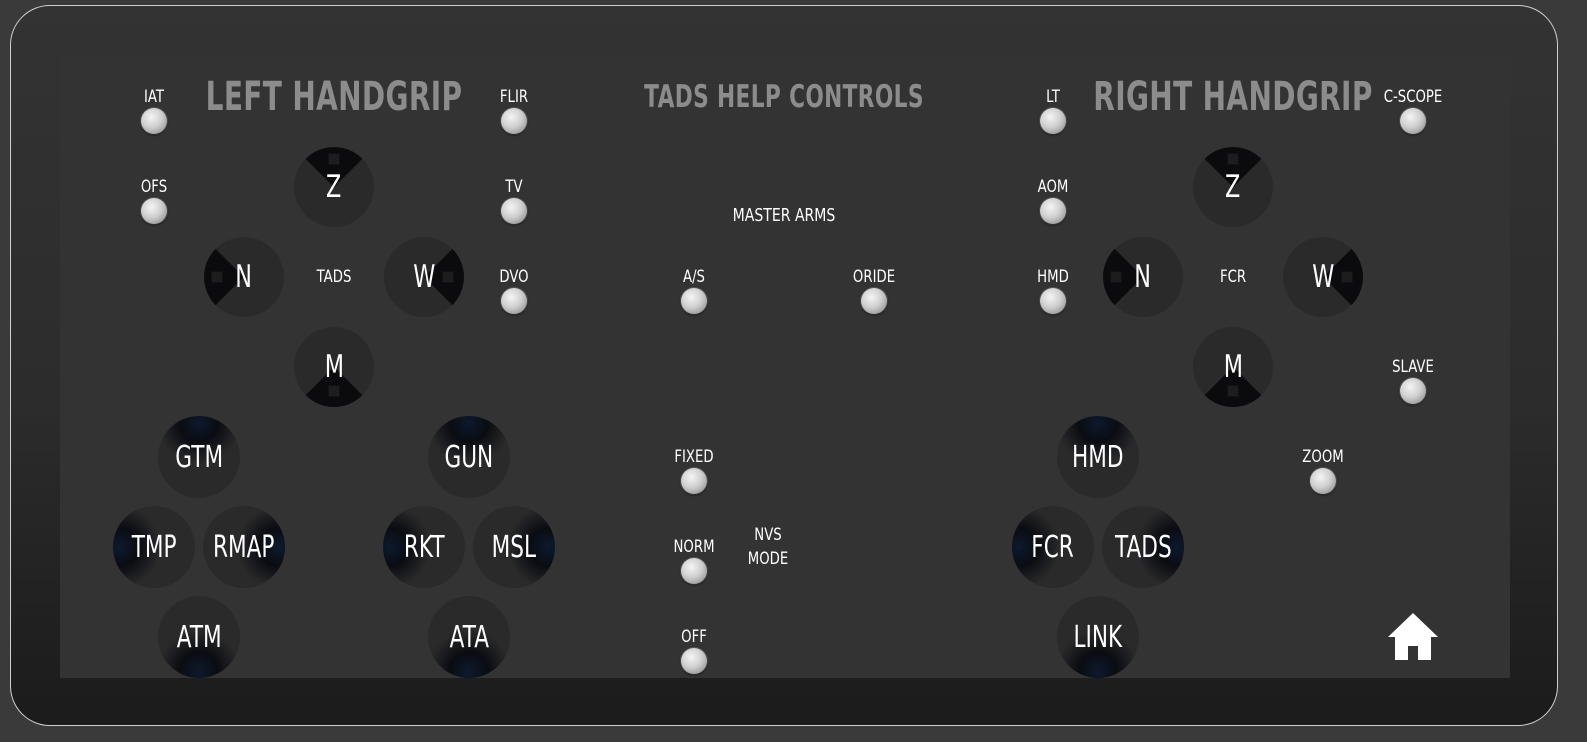  What do you see at coordinates (514, 187) in the screenshot?
I see `tv-label: TV` at bounding box center [514, 187].